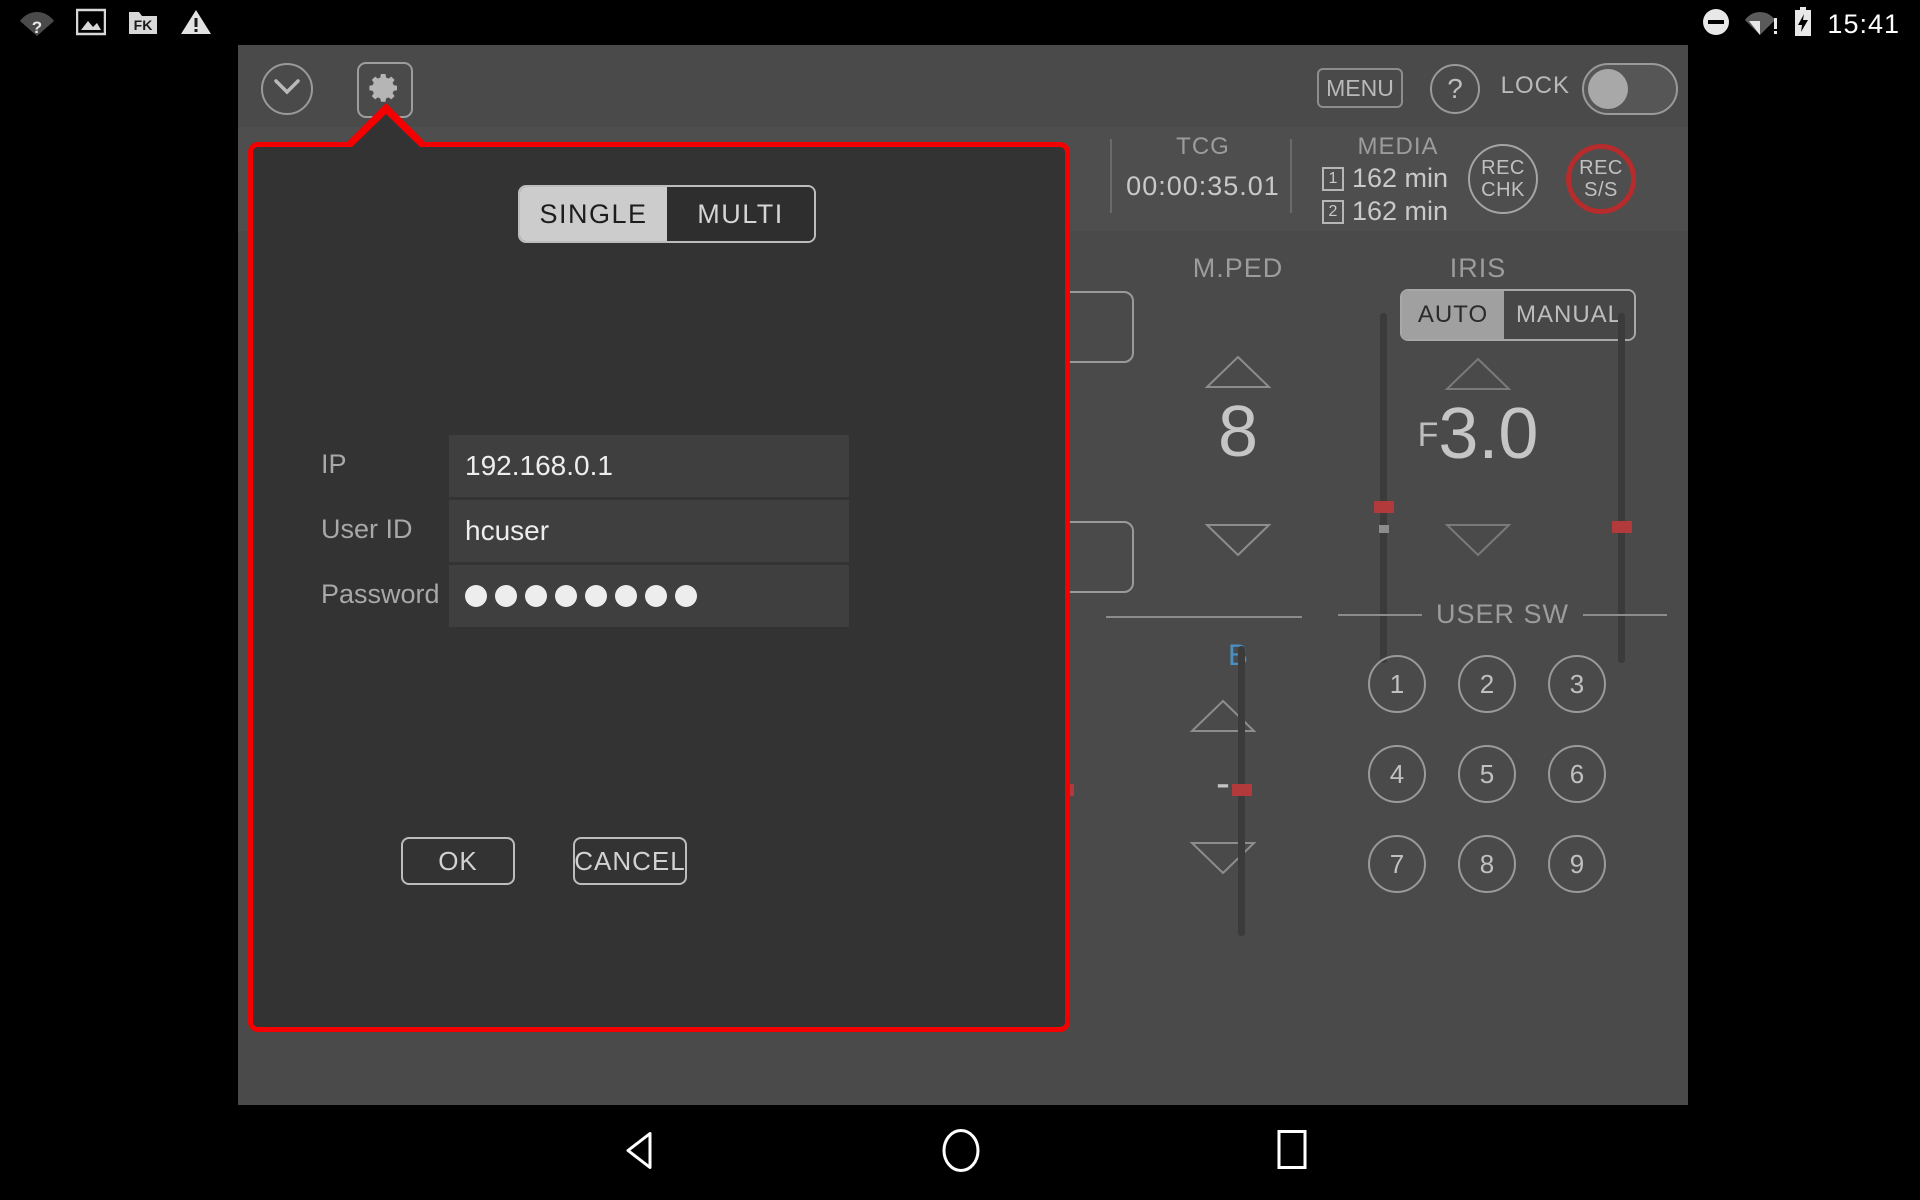  I want to click on mped-down-button, so click(1238, 542).